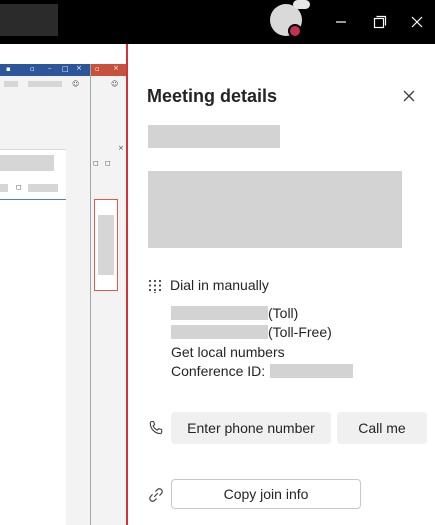 Image resolution: width=435 pixels, height=525 pixels. What do you see at coordinates (219, 285) in the screenshot?
I see `dial-in-label: Dial in manually` at bounding box center [219, 285].